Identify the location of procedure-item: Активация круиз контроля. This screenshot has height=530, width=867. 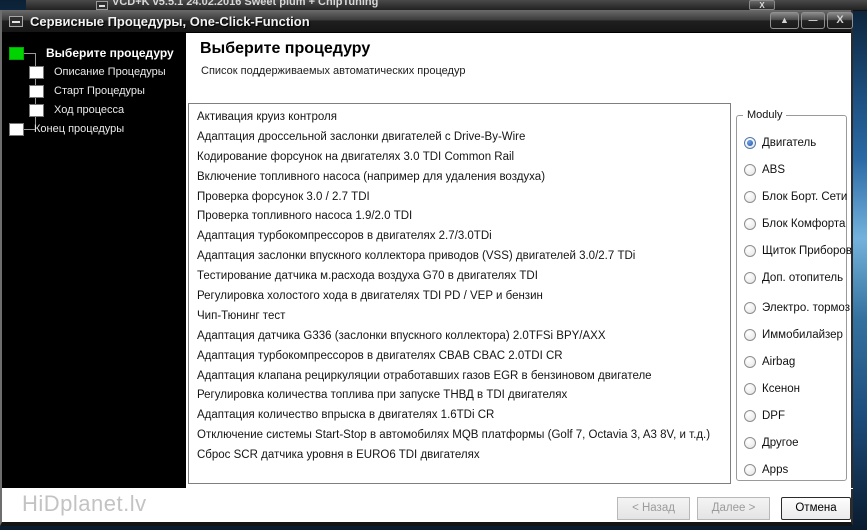
(463, 118).